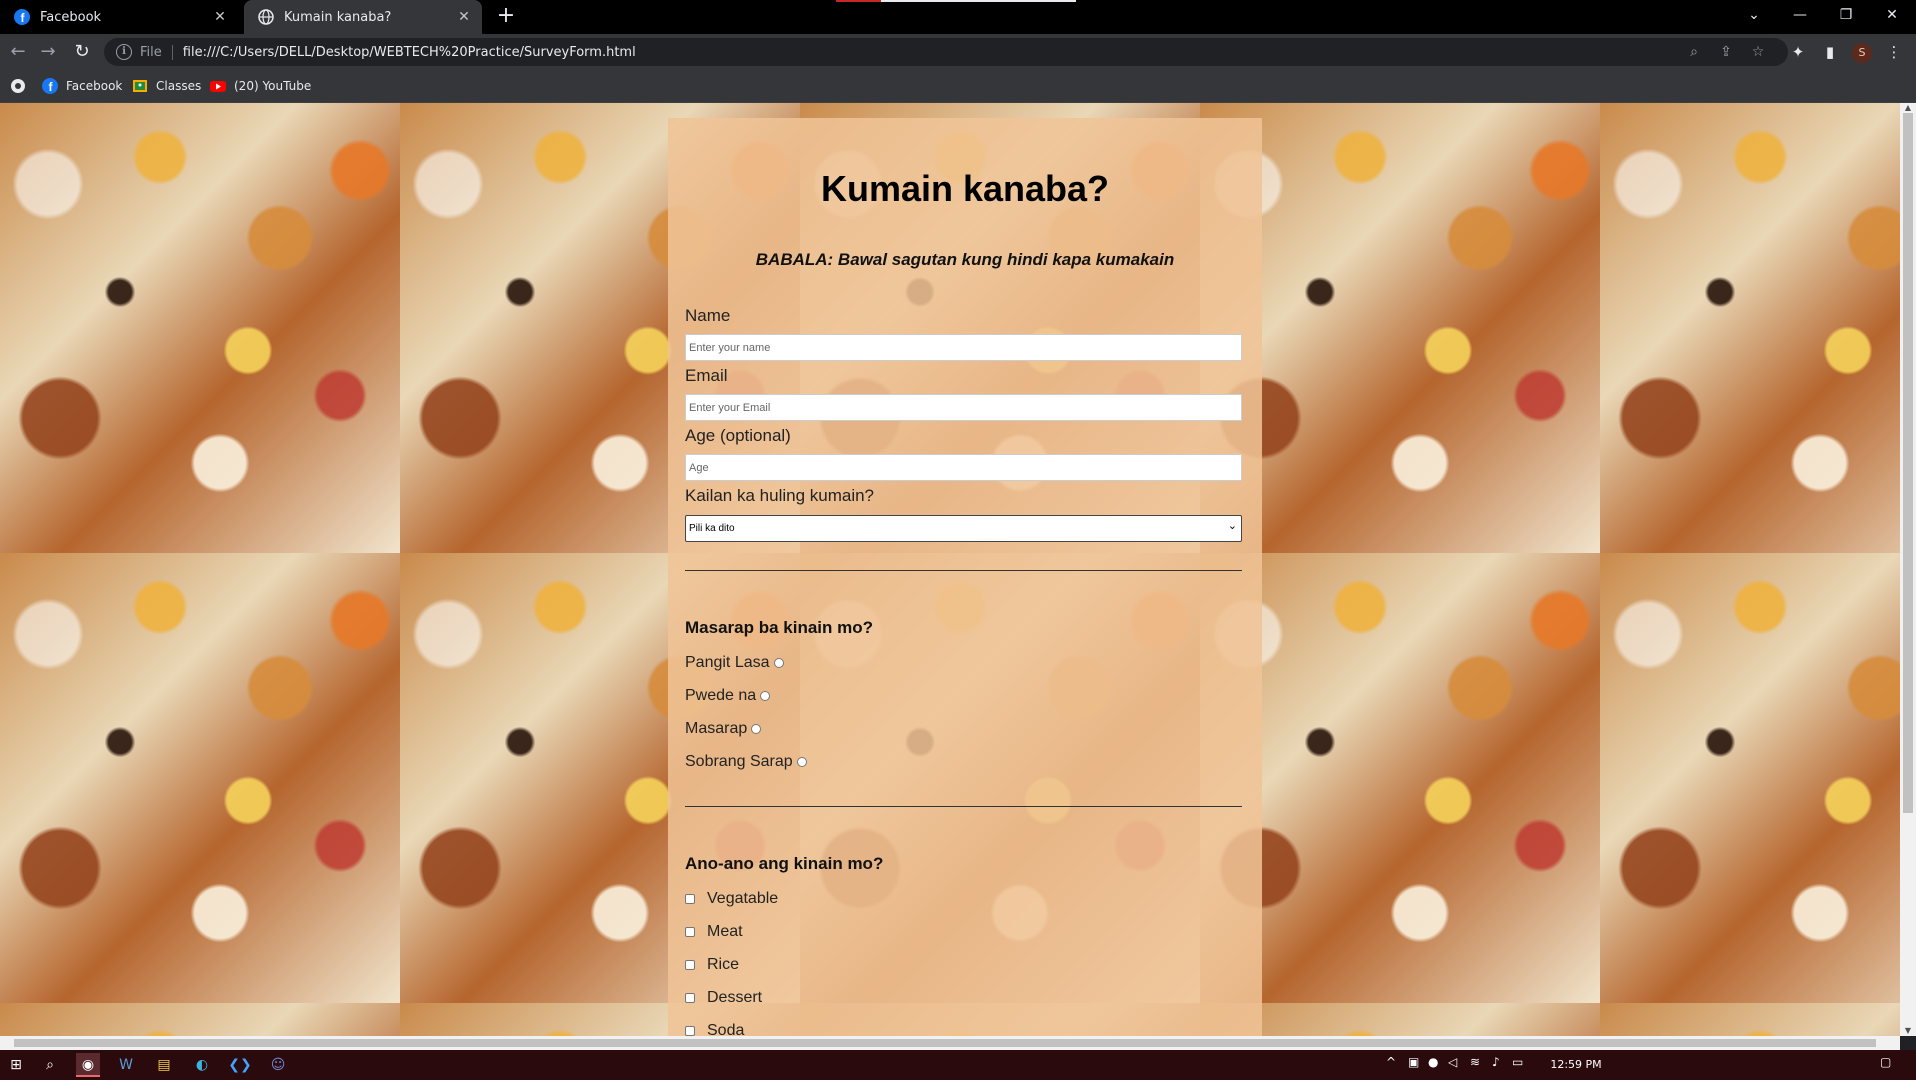  I want to click on battery-icon: ▭, so click(1517, 1062).